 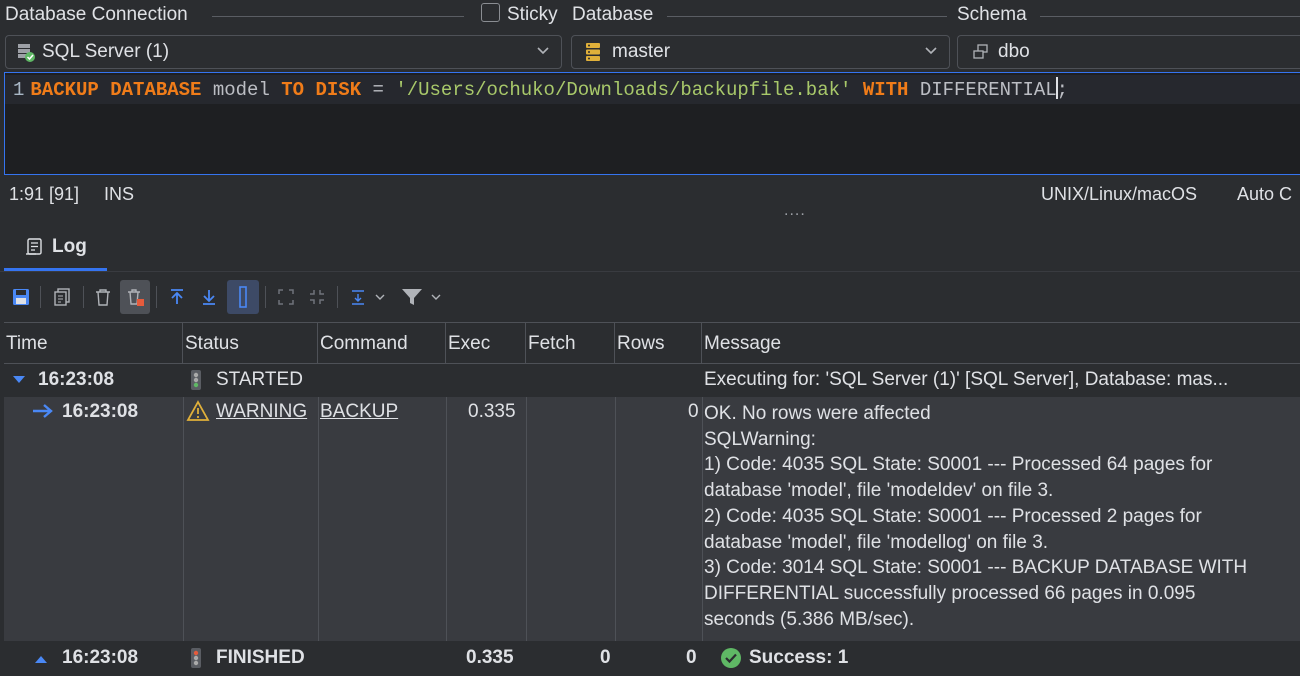 I want to click on tab-separator, so click(x=650, y=271).